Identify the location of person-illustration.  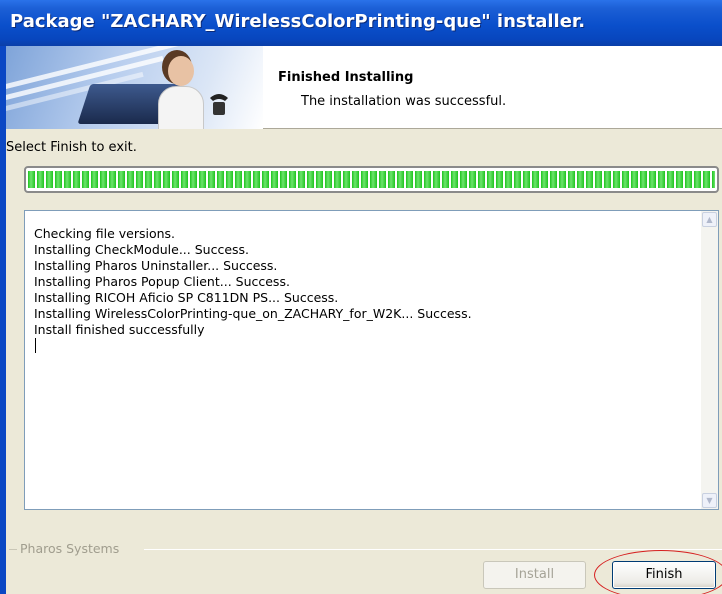
(182, 90).